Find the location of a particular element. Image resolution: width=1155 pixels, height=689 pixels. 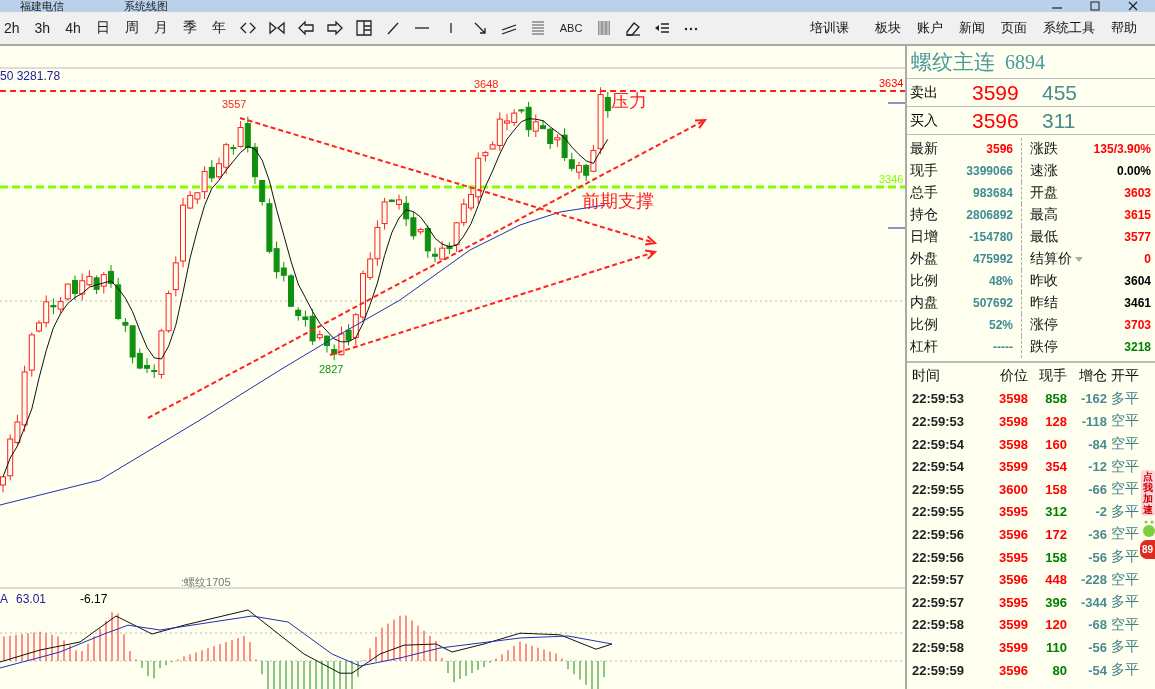

count-badge: 89 is located at coordinates (1147, 549).